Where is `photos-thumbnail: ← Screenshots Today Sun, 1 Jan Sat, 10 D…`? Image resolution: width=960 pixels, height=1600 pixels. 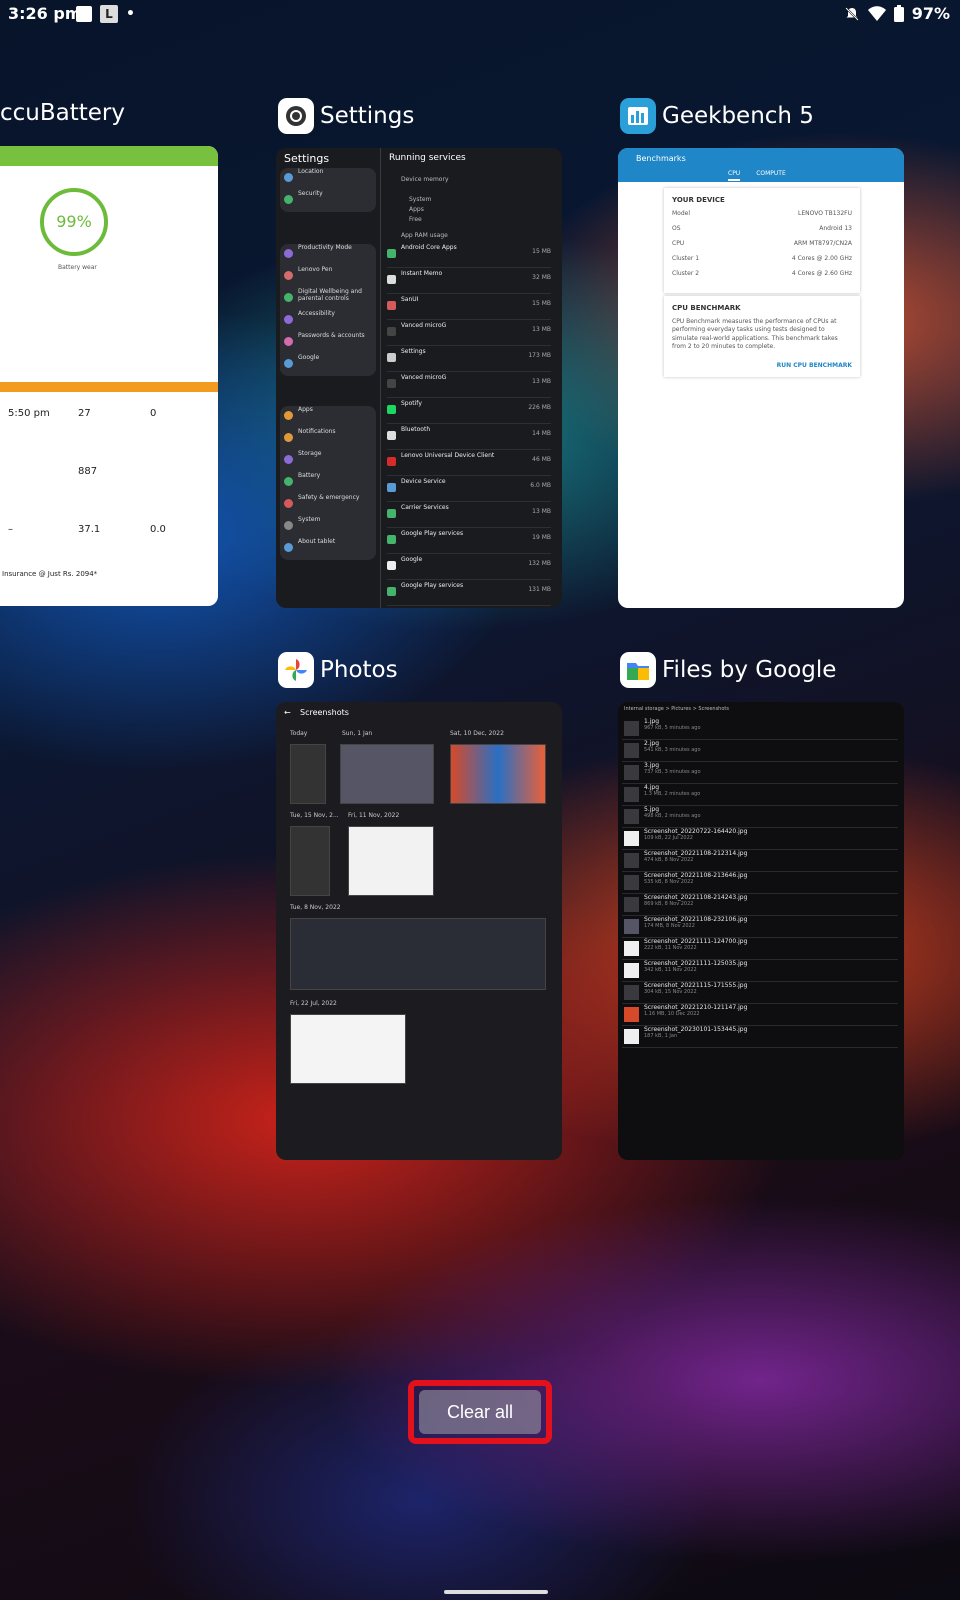
photos-thumbnail: ← Screenshots Today Sun, 1 Jan Sat, 10 D… is located at coordinates (419, 931).